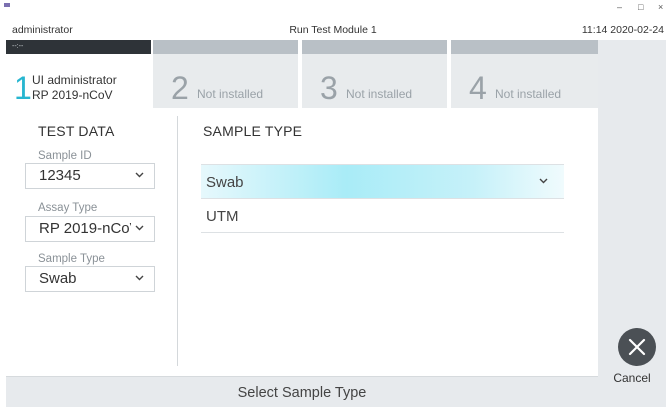 Image resolution: width=666 pixels, height=407 pixels. Describe the element at coordinates (58, 278) in the screenshot. I see `sample-type-value: Swab` at that location.